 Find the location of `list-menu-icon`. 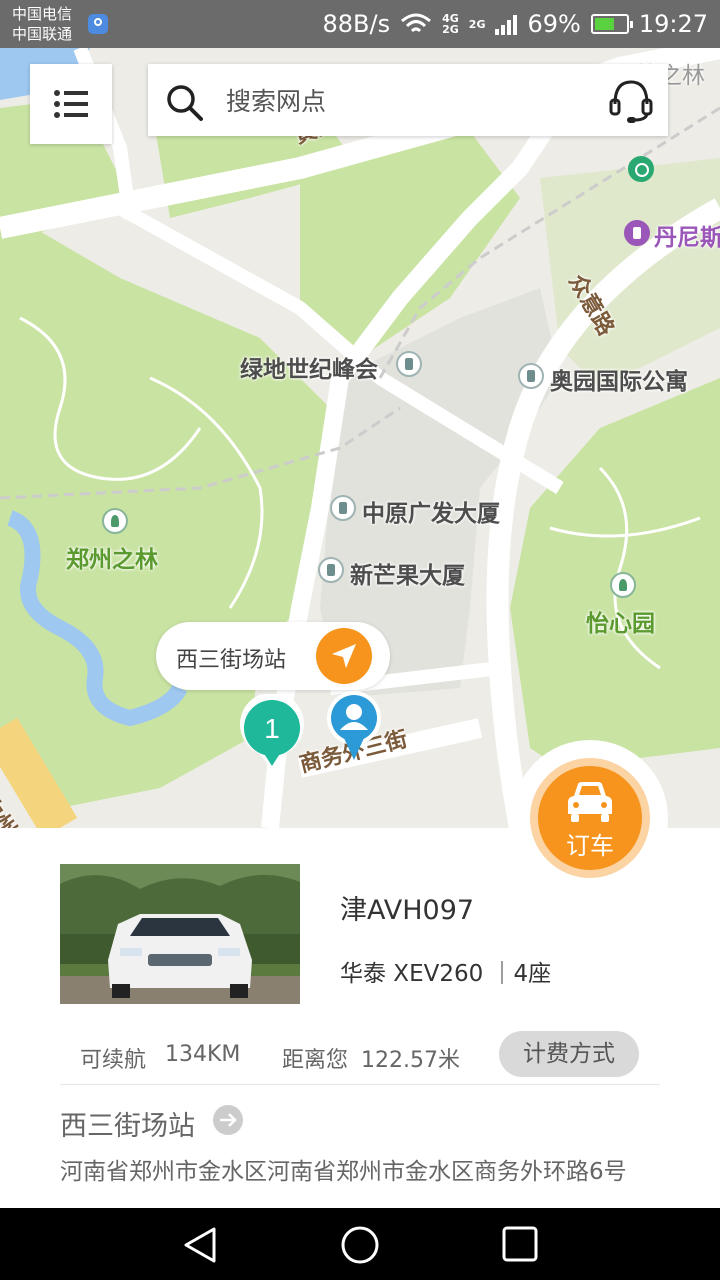

list-menu-icon is located at coordinates (71, 104).